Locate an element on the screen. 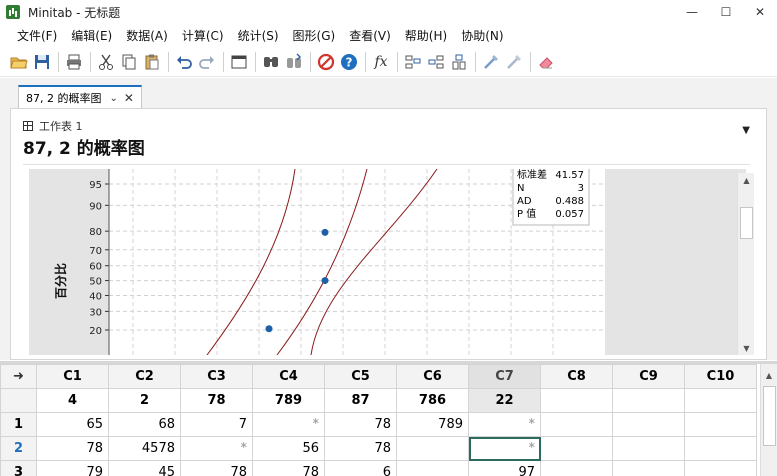  menu-stat: 统计(S) is located at coordinates (258, 35).